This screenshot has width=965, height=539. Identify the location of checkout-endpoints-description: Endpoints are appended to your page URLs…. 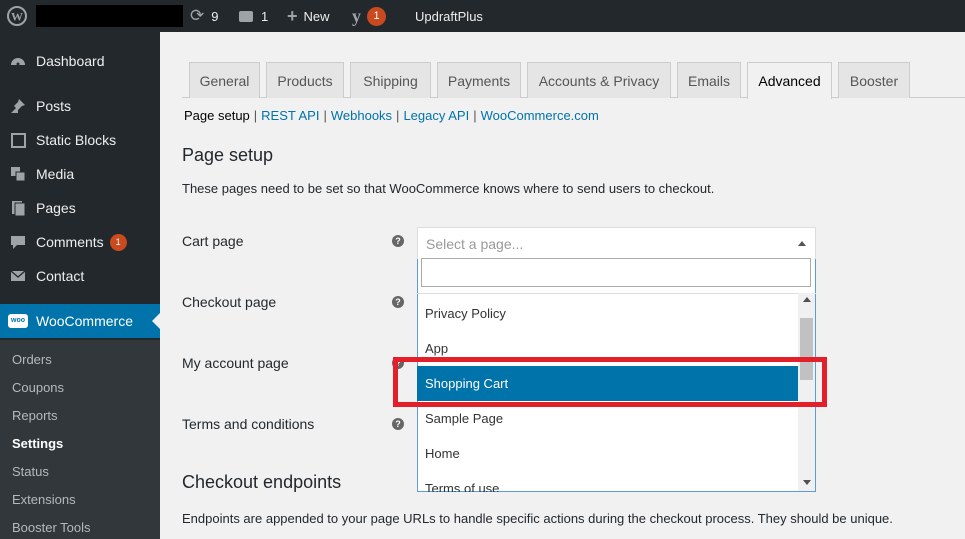
(537, 518).